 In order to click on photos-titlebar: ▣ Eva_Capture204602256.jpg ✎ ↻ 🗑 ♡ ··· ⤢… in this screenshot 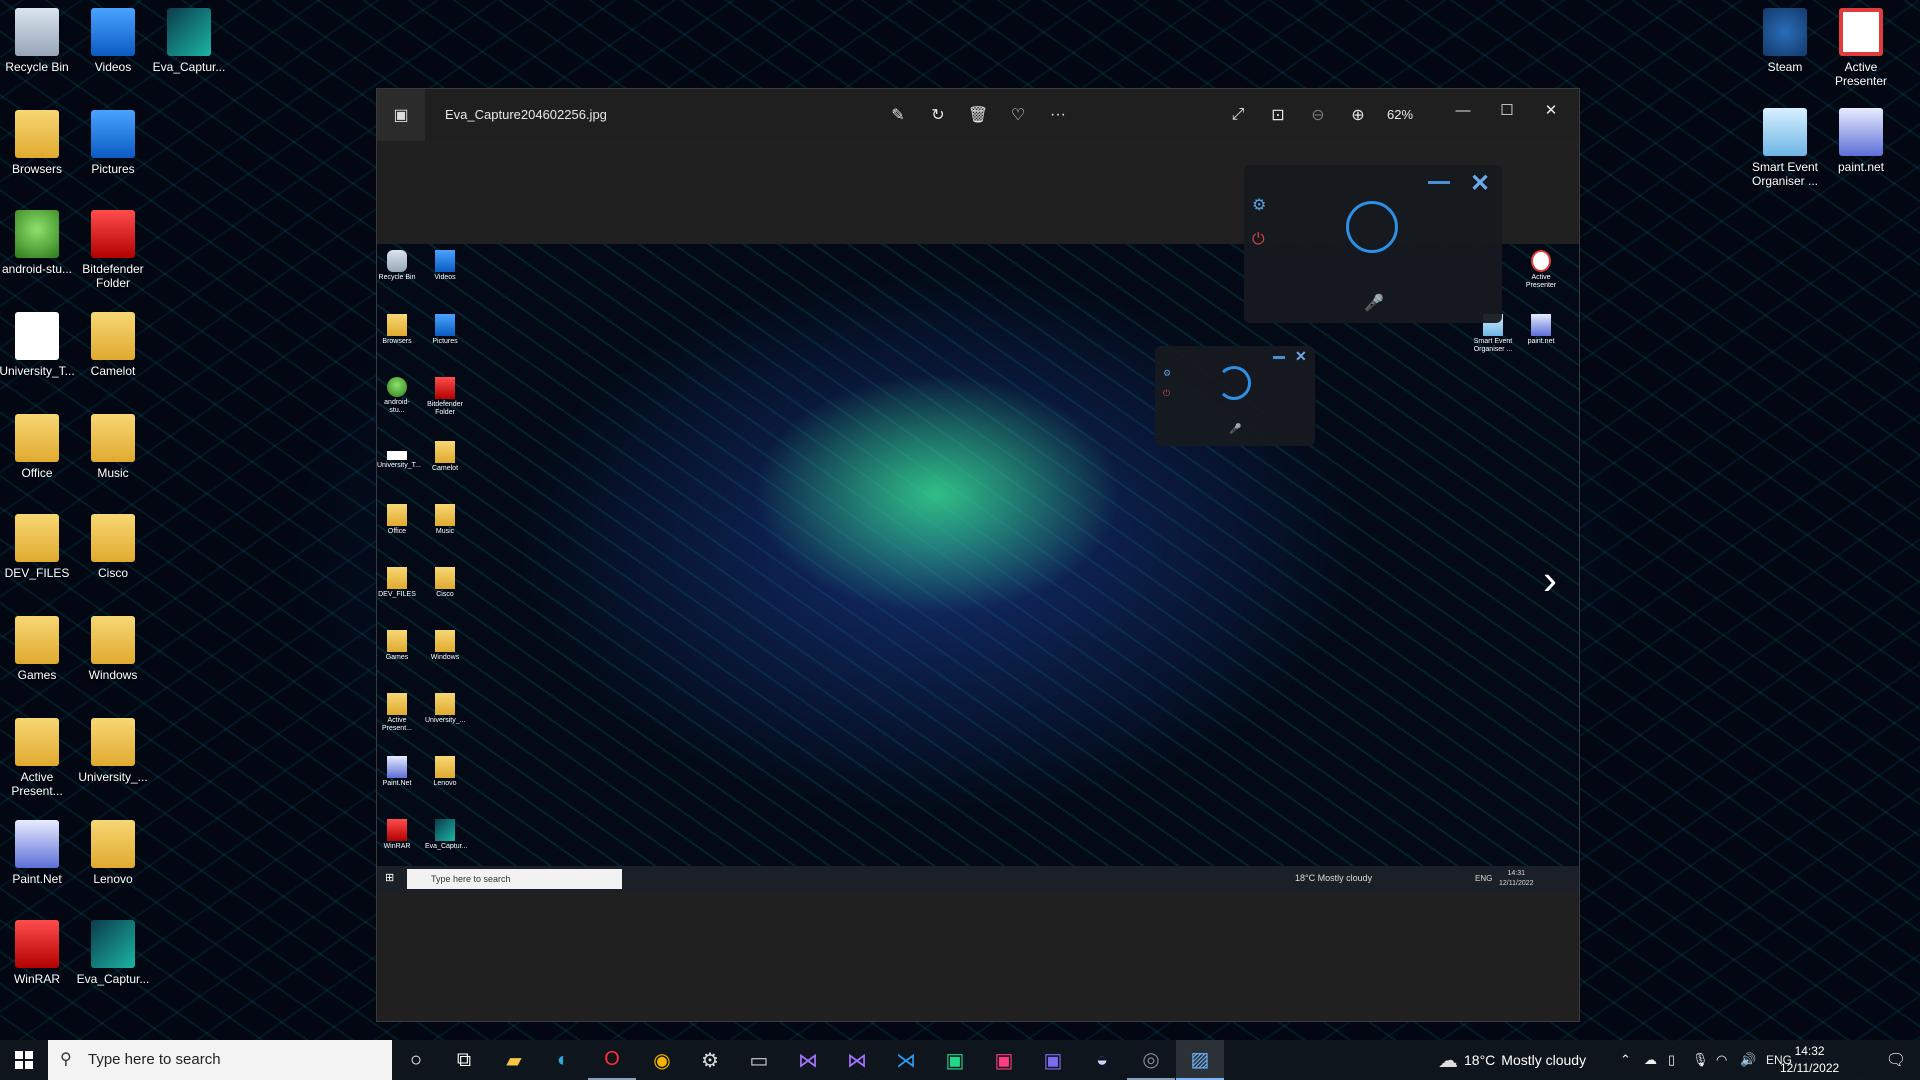, I will do `click(978, 115)`.